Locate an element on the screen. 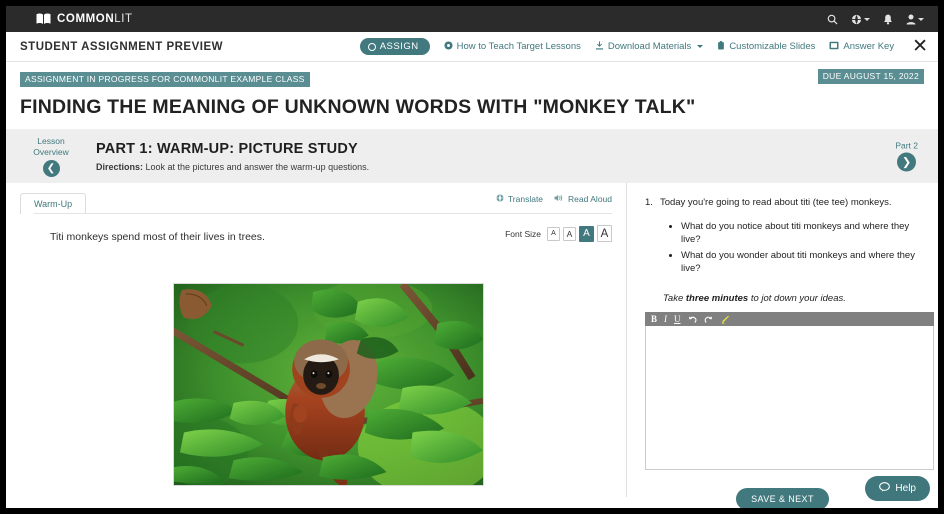 The height and width of the screenshot is (514, 944). font-size-option-1: A is located at coordinates (553, 233).